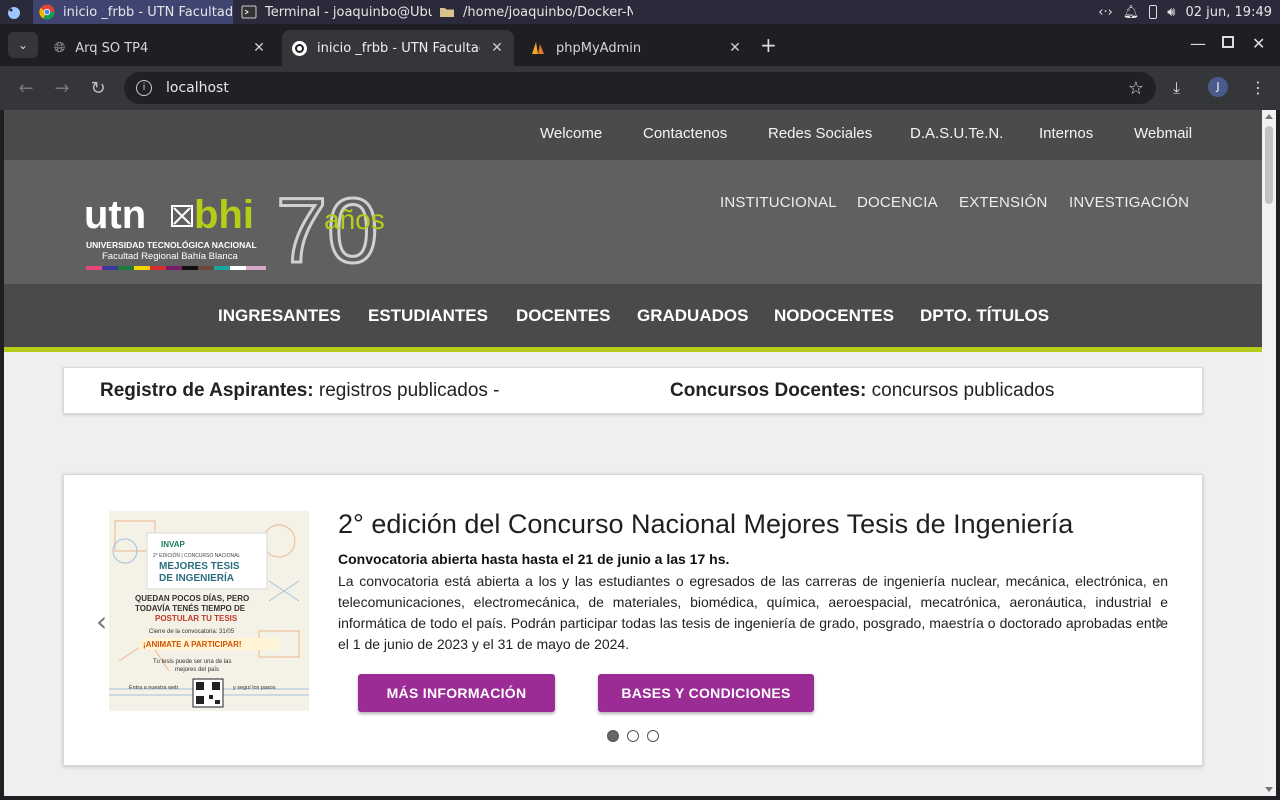 This screenshot has height=800, width=1280. What do you see at coordinates (192, 598) in the screenshot?
I see `poster-tag1: QUEDAN POCOS DÍAS, PERO` at bounding box center [192, 598].